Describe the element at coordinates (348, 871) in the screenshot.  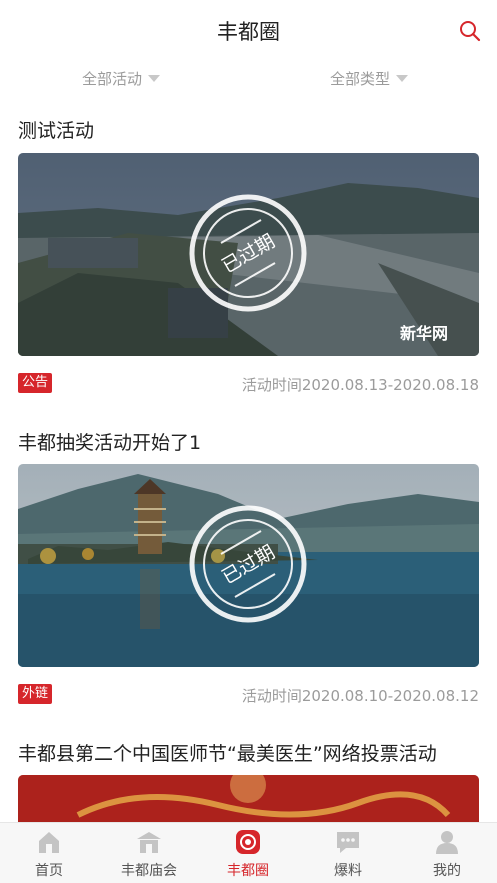
I see `tab-tips-label: 爆料` at that location.